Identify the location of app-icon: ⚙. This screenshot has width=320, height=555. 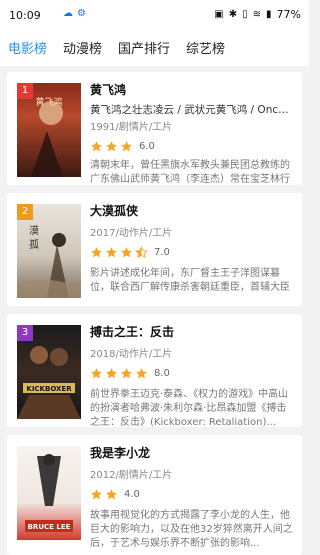
(81, 13).